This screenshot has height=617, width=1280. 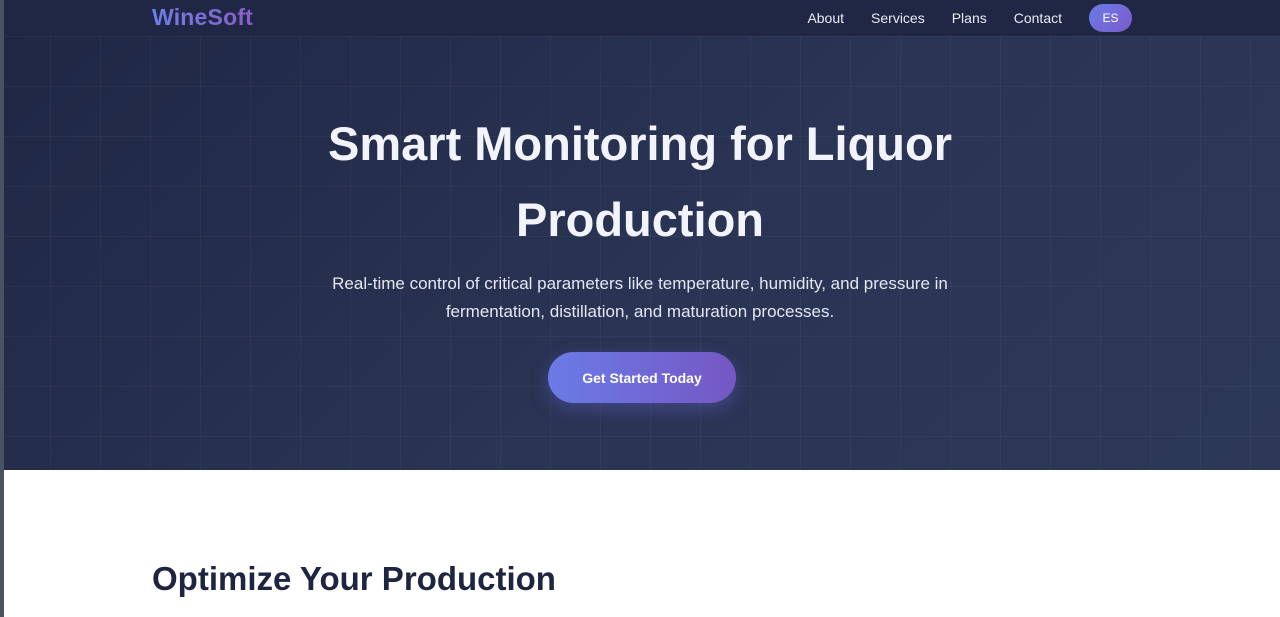 I want to click on top-navbar: WineSoft About Services Plans Contact ES, so click(x=640, y=18).